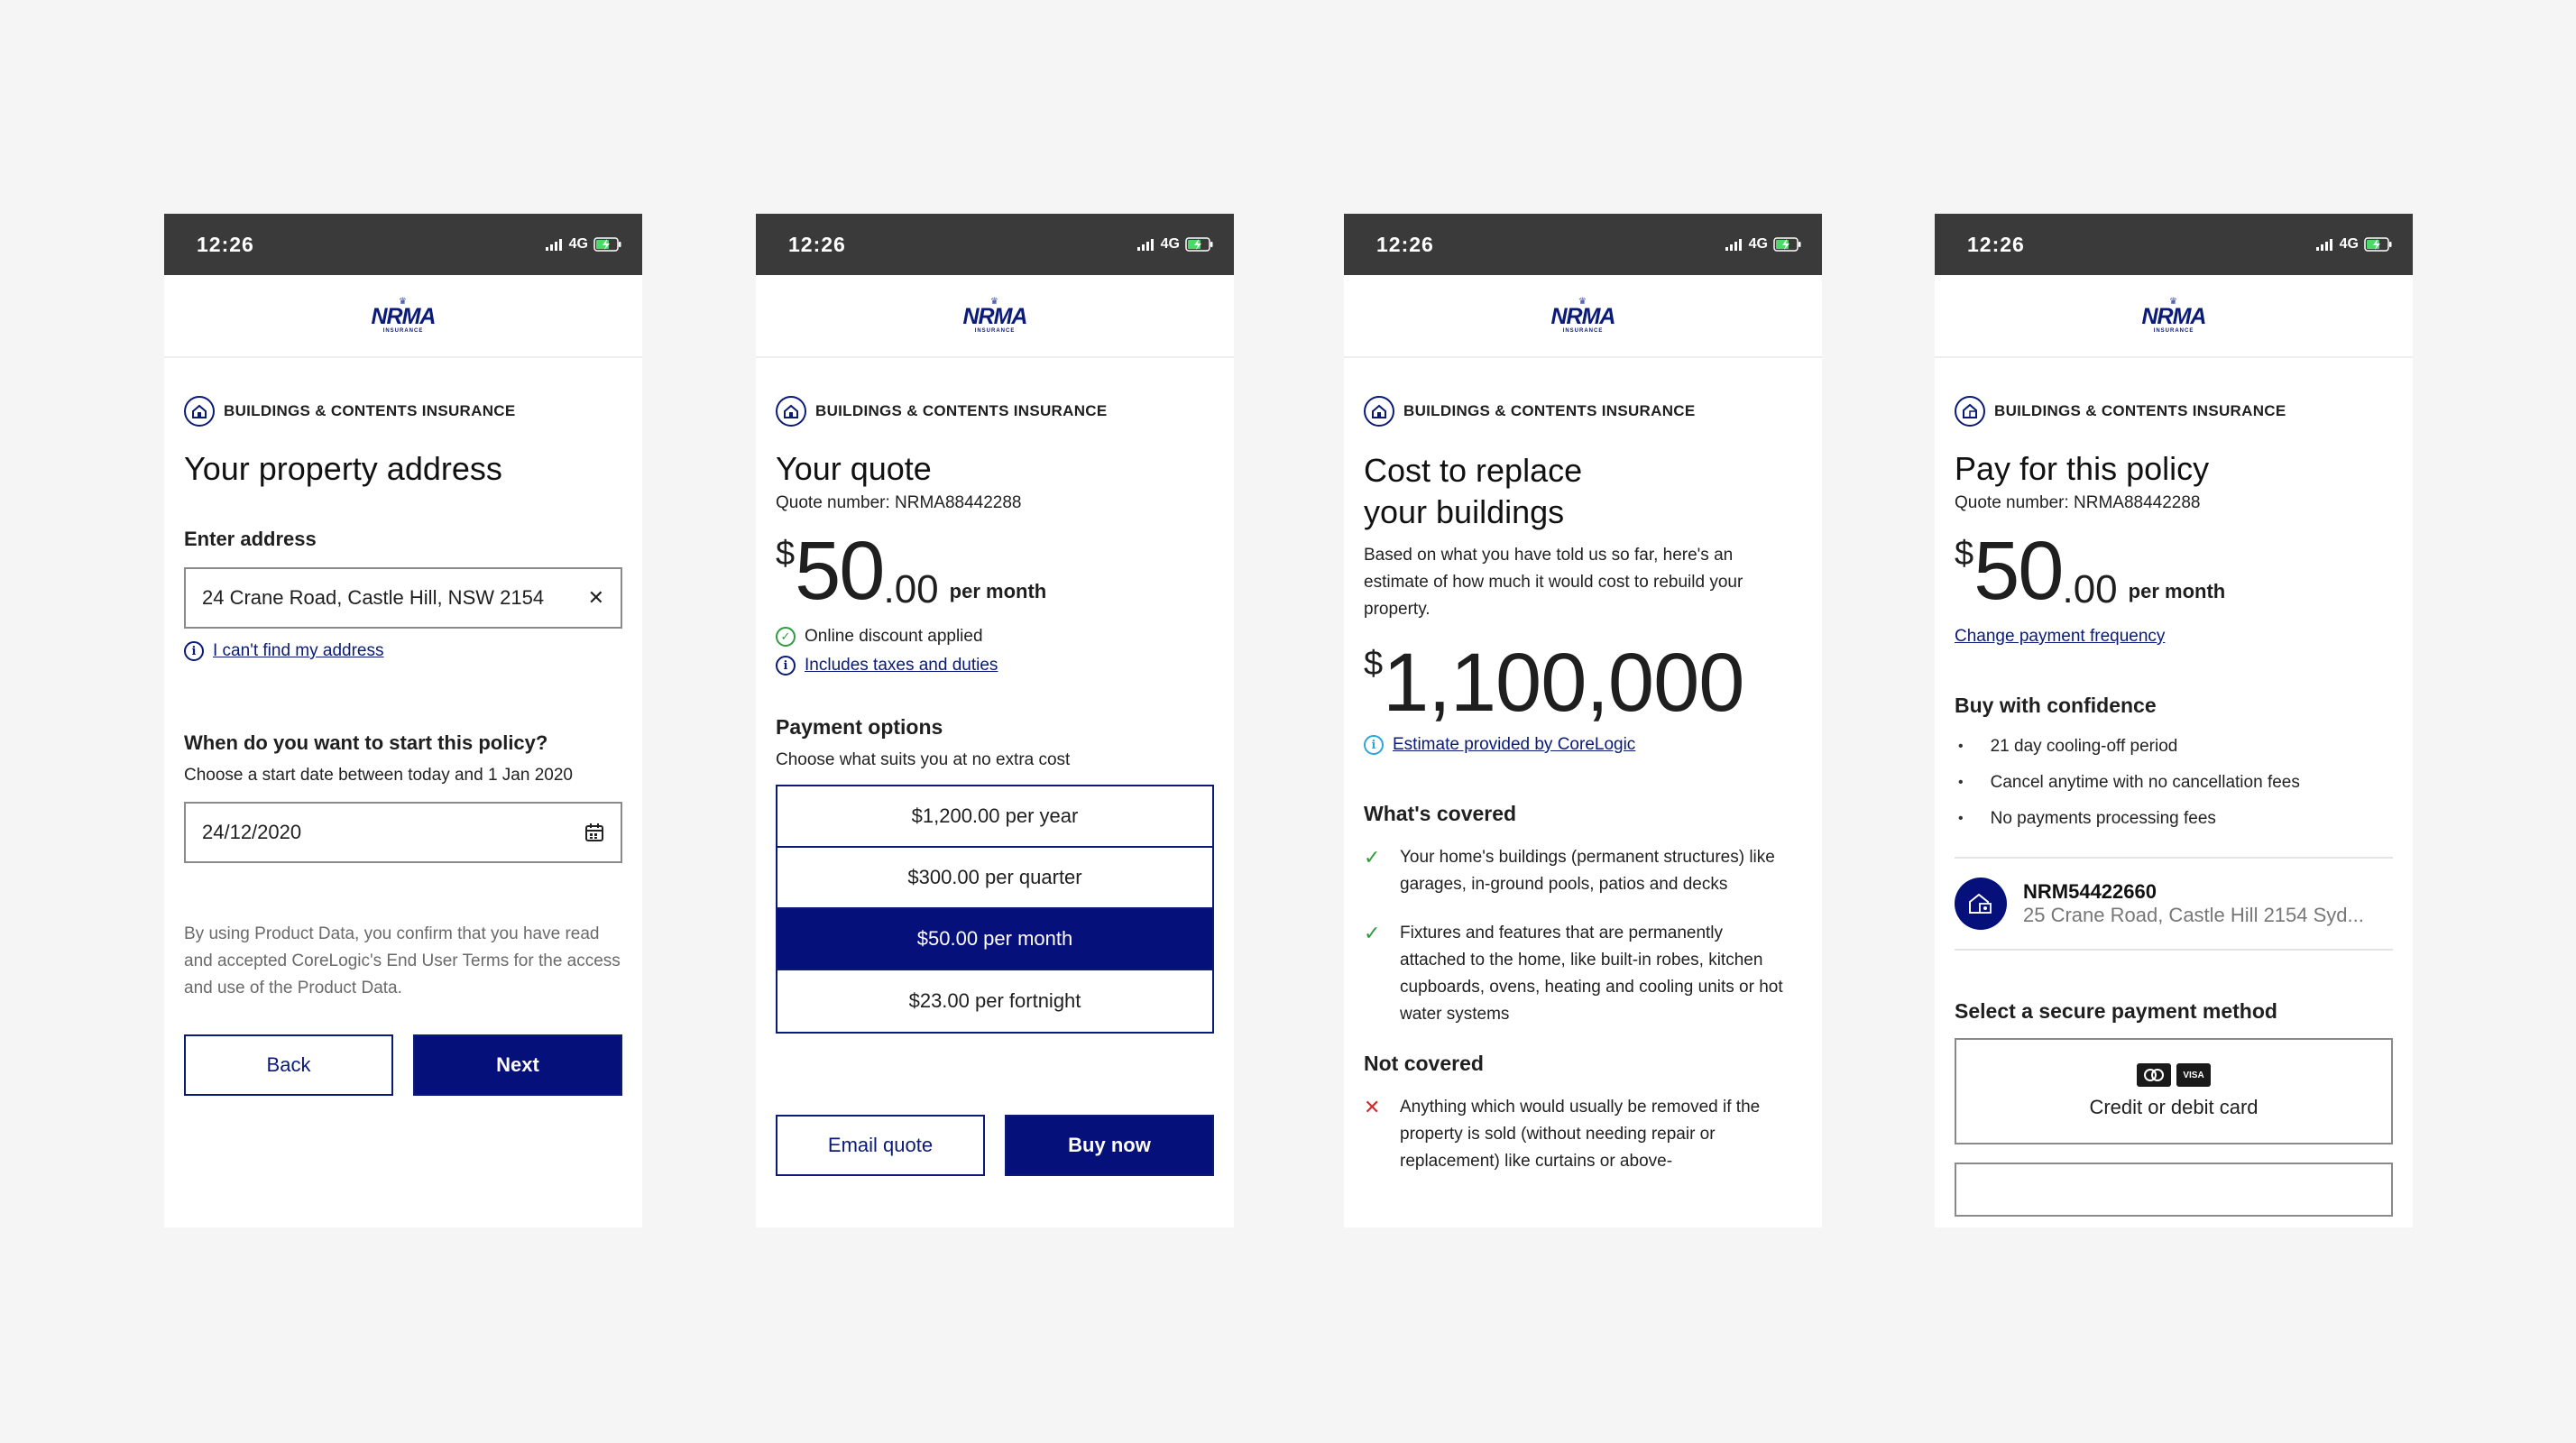 The image size is (2576, 1443). Describe the element at coordinates (840, 571) in the screenshot. I see `price-dollars: 50` at that location.